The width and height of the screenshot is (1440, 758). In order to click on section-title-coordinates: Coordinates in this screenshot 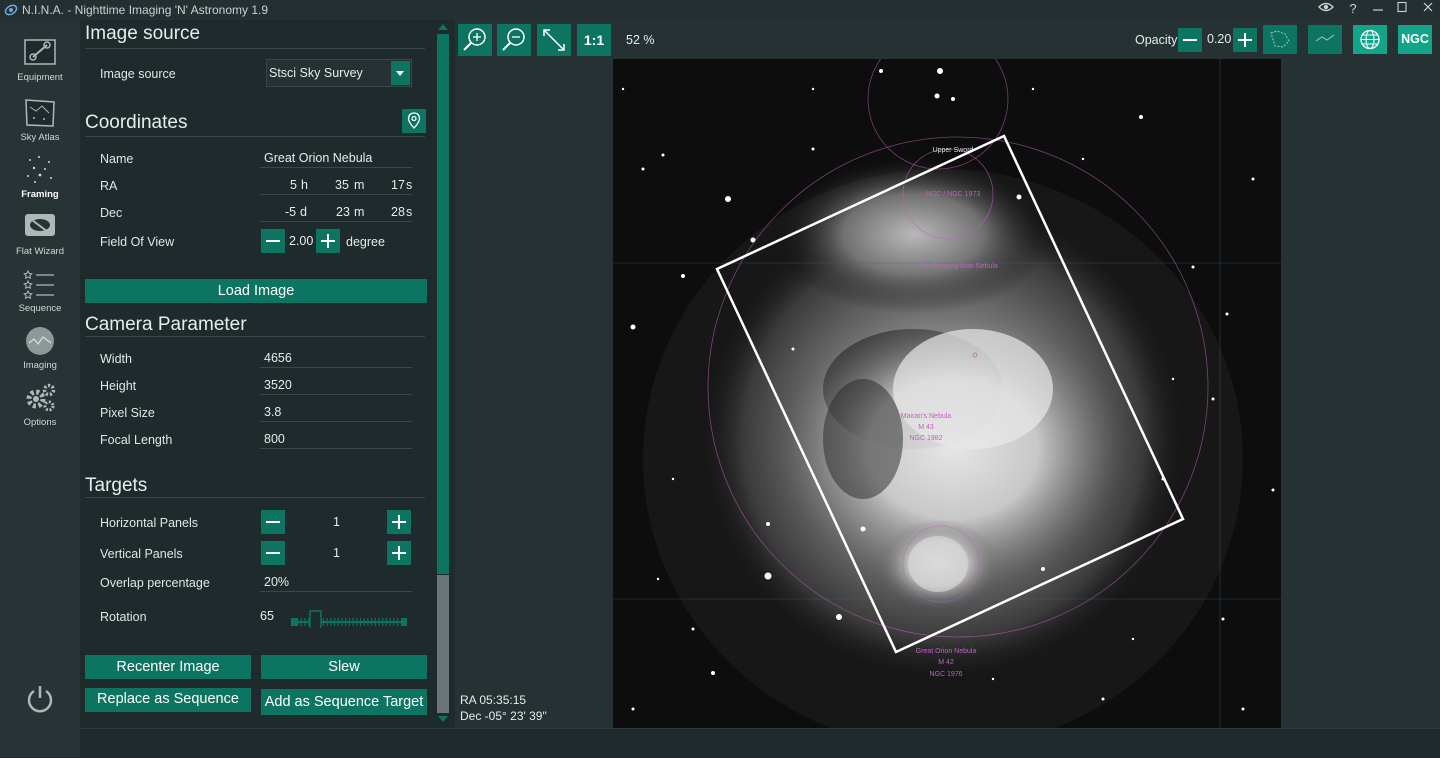, I will do `click(136, 122)`.